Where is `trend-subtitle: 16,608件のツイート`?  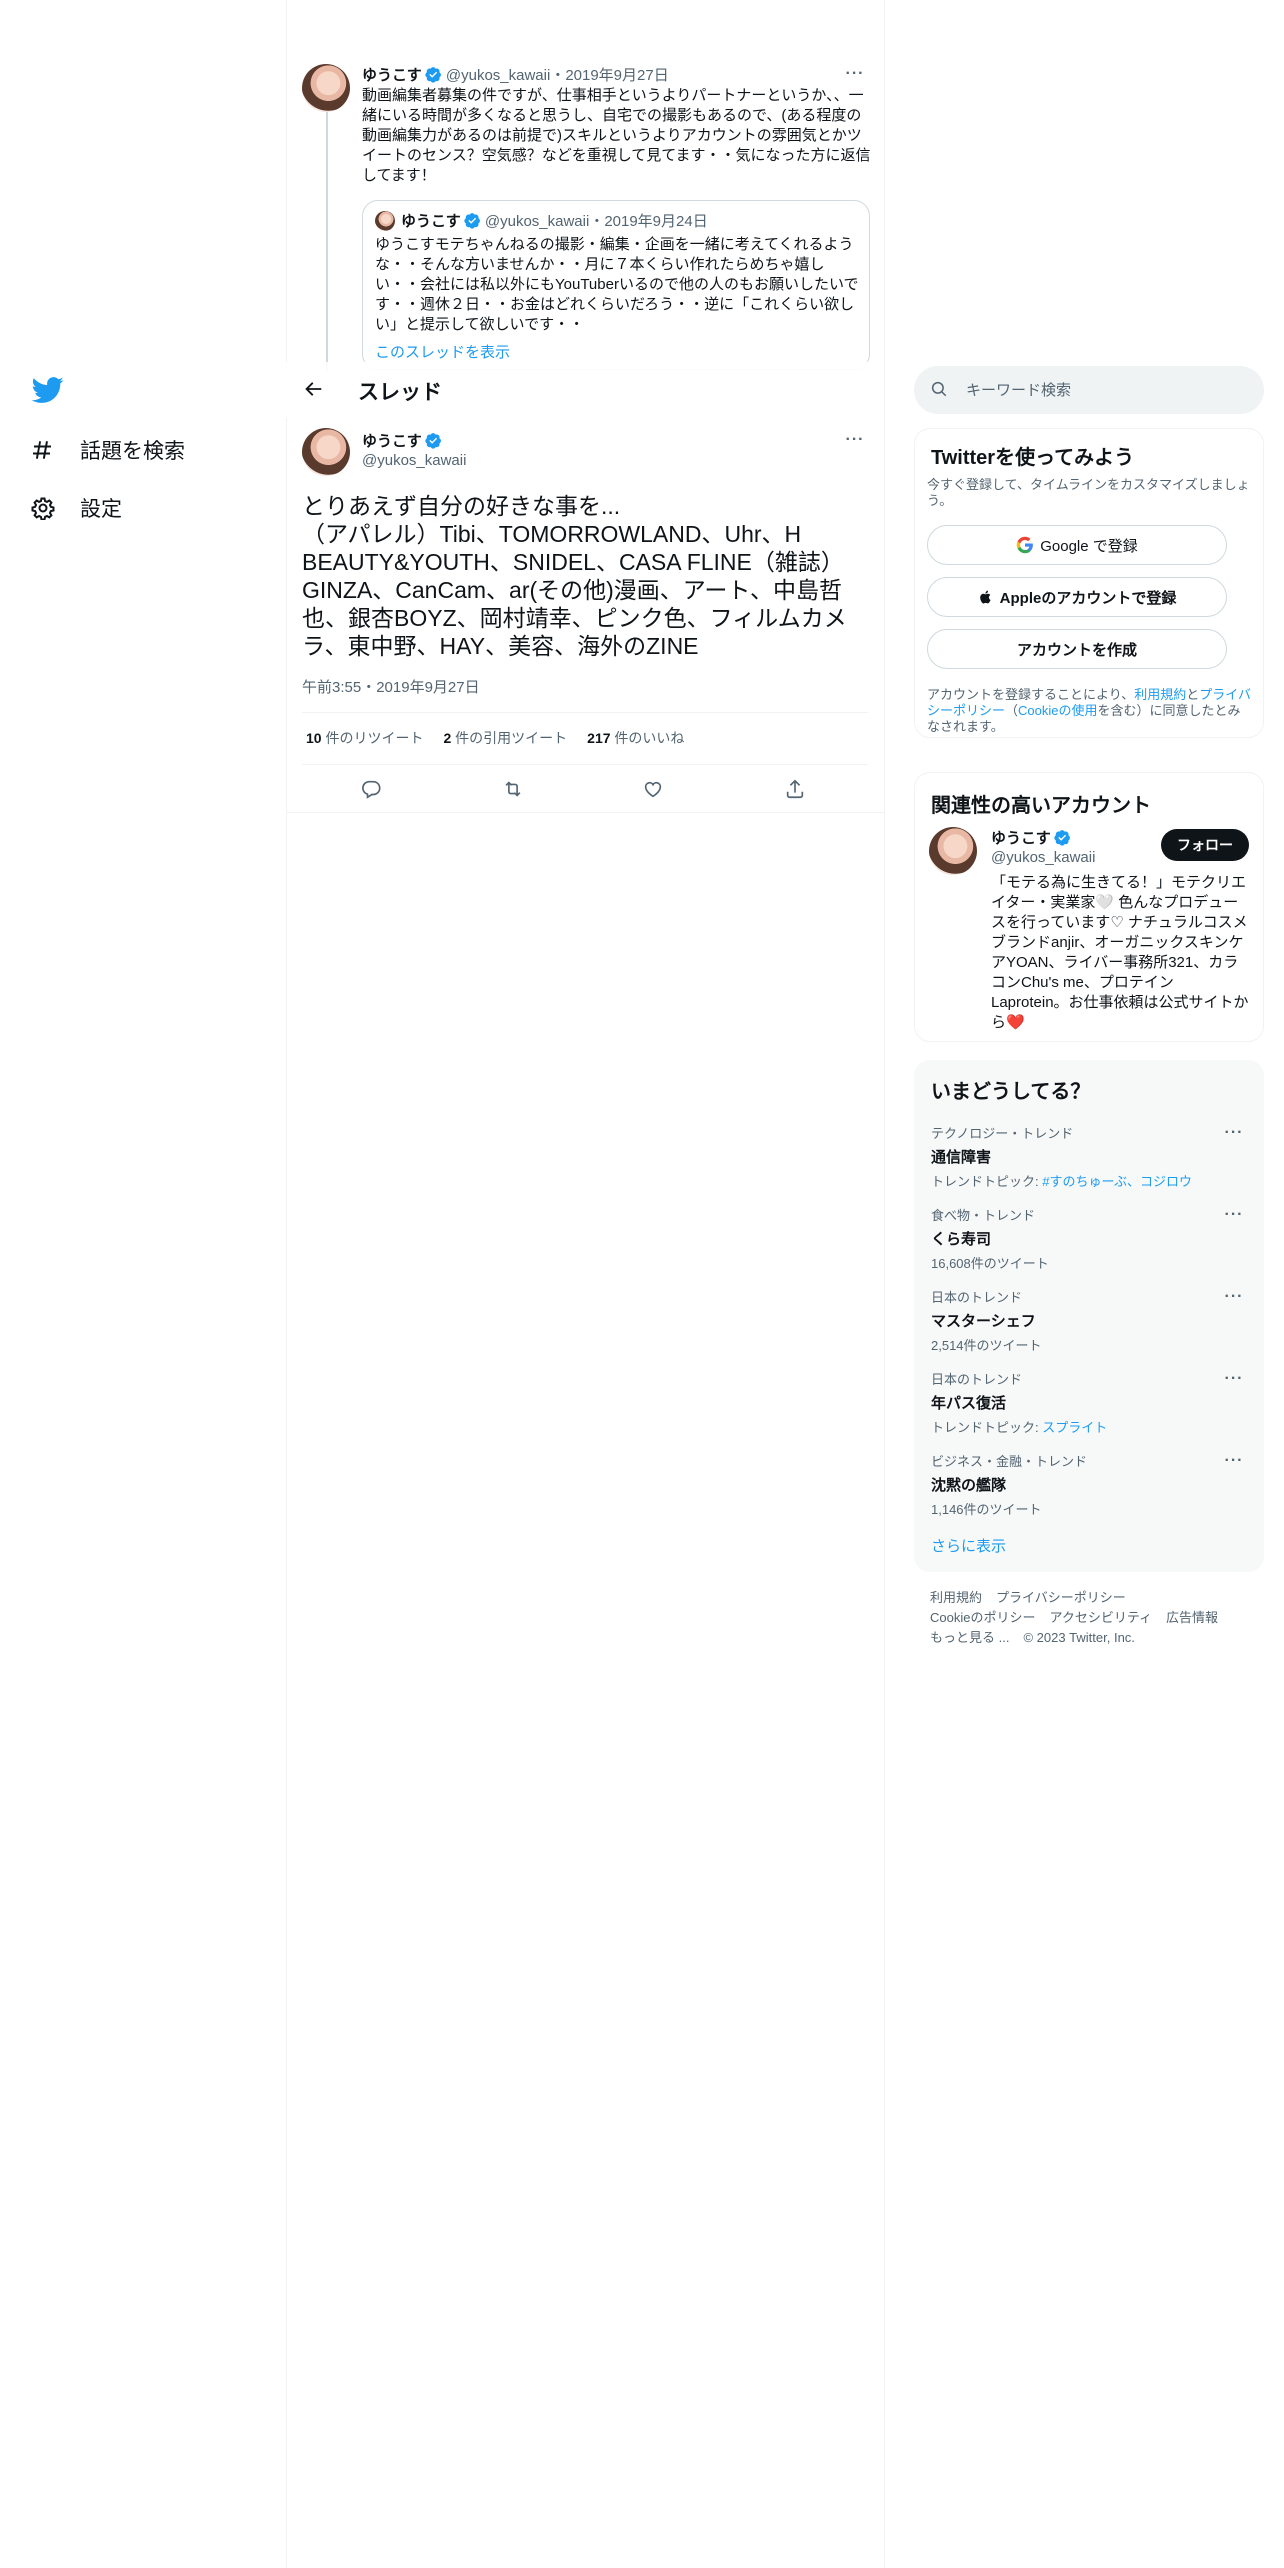
trend-subtitle: 16,608件のツイート is located at coordinates (990, 1263).